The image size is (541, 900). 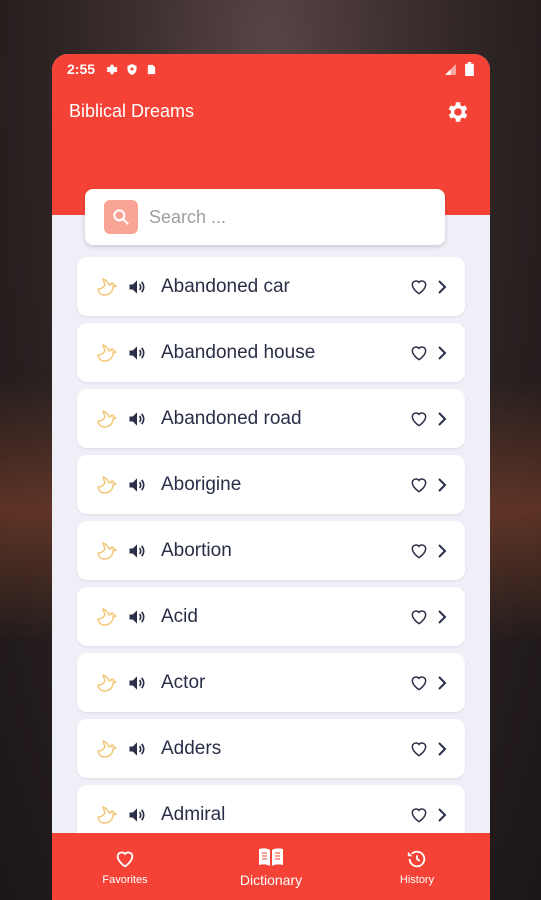 I want to click on search-bar, so click(x=265, y=217).